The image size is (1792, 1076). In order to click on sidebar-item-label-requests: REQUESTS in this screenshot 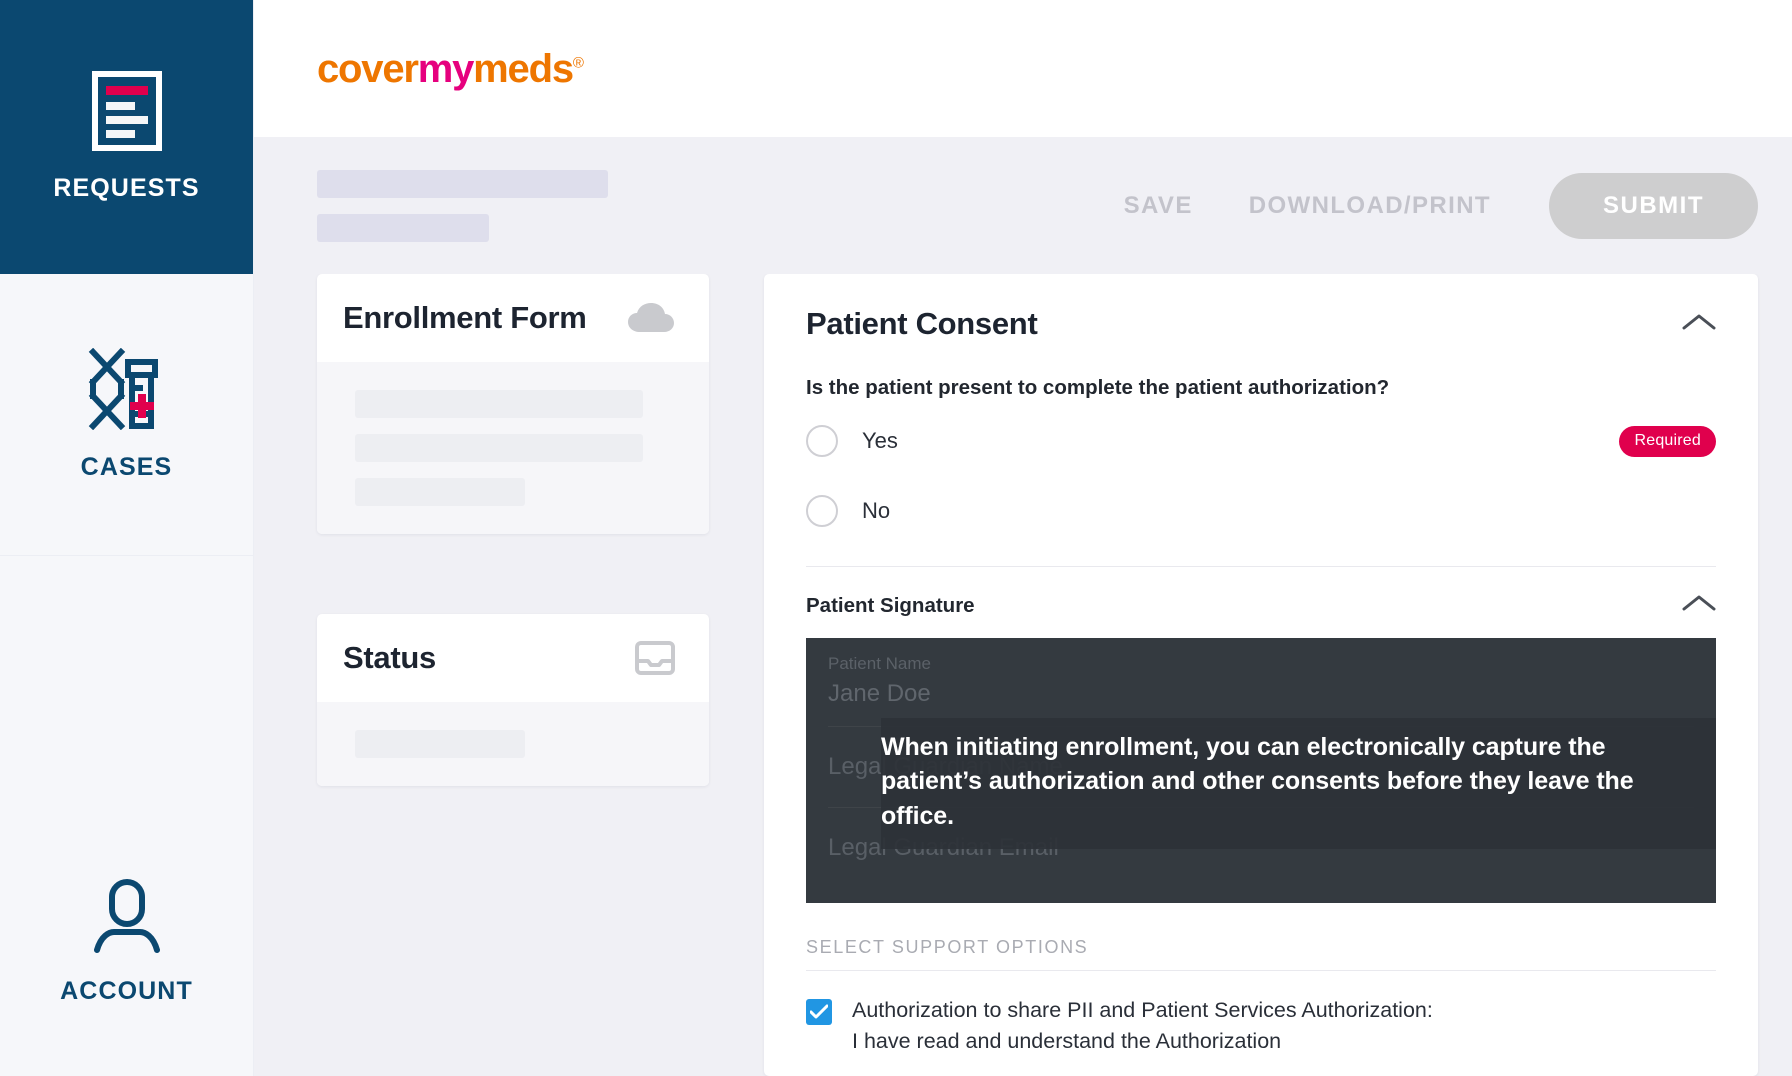, I will do `click(126, 188)`.